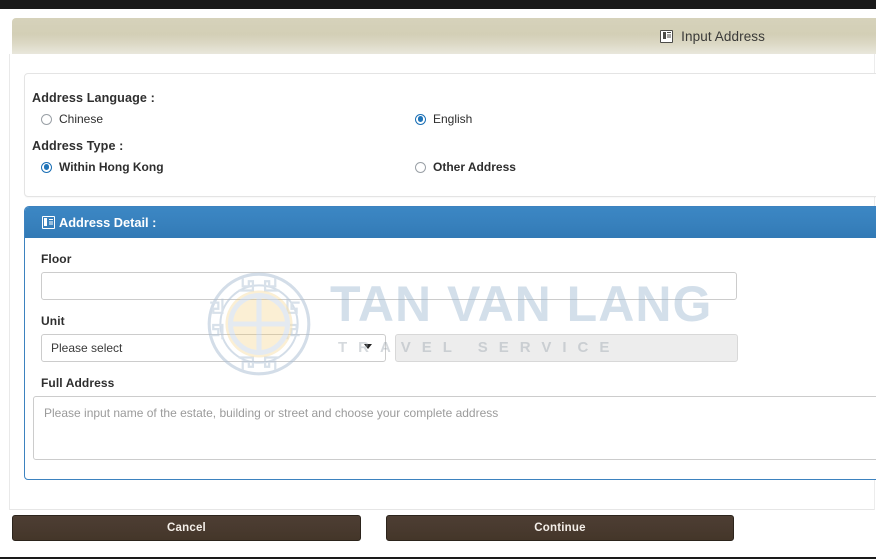 This screenshot has width=876, height=559. I want to click on radio-indicator-within-hong-kong, so click(46, 167).